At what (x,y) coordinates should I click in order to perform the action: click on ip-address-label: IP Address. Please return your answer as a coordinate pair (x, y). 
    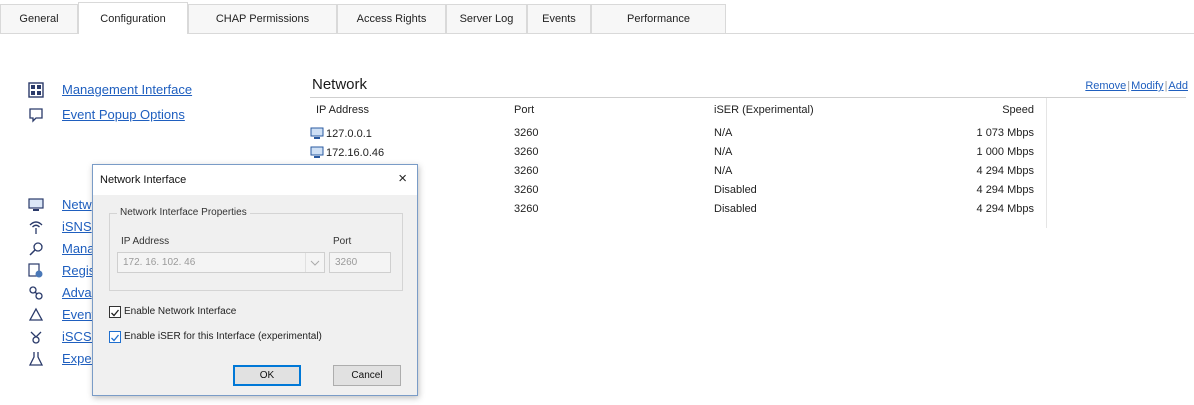
    Looking at the image, I should click on (145, 241).